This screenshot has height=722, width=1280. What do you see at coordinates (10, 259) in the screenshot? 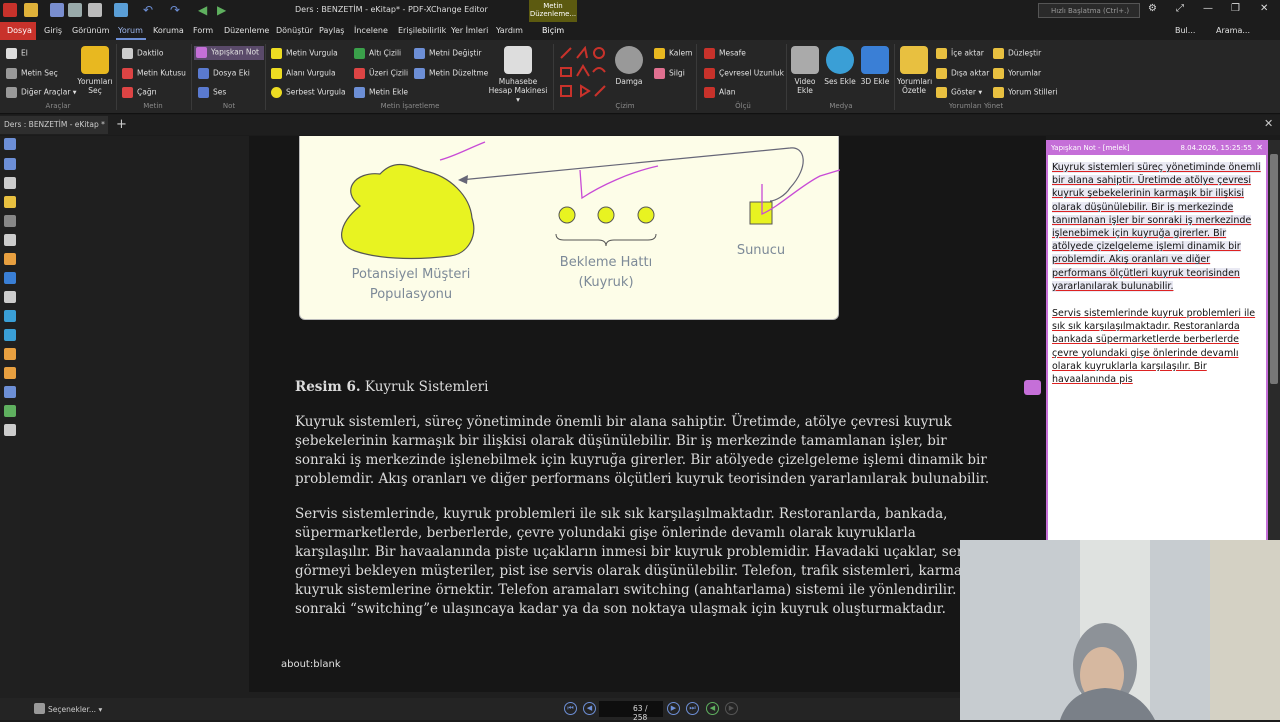
I see `signature-icon` at bounding box center [10, 259].